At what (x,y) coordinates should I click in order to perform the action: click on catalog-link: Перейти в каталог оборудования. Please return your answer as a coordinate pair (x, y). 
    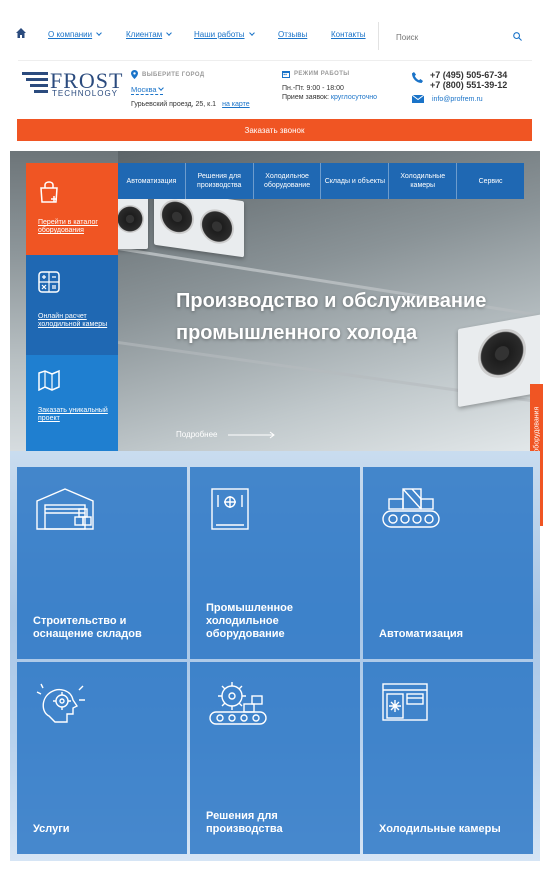
    Looking at the image, I should click on (73, 227).